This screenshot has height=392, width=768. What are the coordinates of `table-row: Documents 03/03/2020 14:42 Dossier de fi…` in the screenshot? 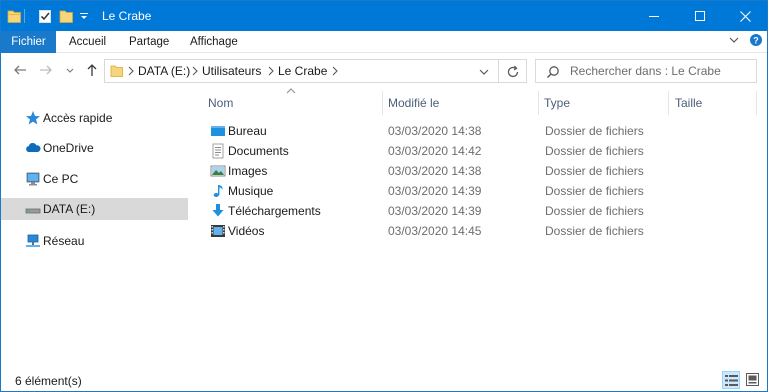 It's located at (488, 151).